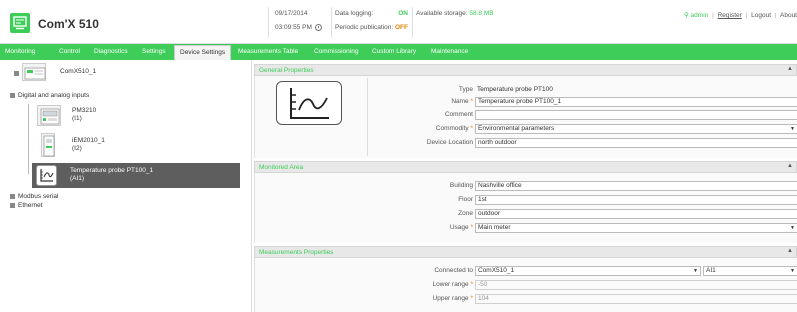 This screenshot has width=797, height=312. Describe the element at coordinates (296, 252) in the screenshot. I see `section-title: Measurements Properties` at that location.